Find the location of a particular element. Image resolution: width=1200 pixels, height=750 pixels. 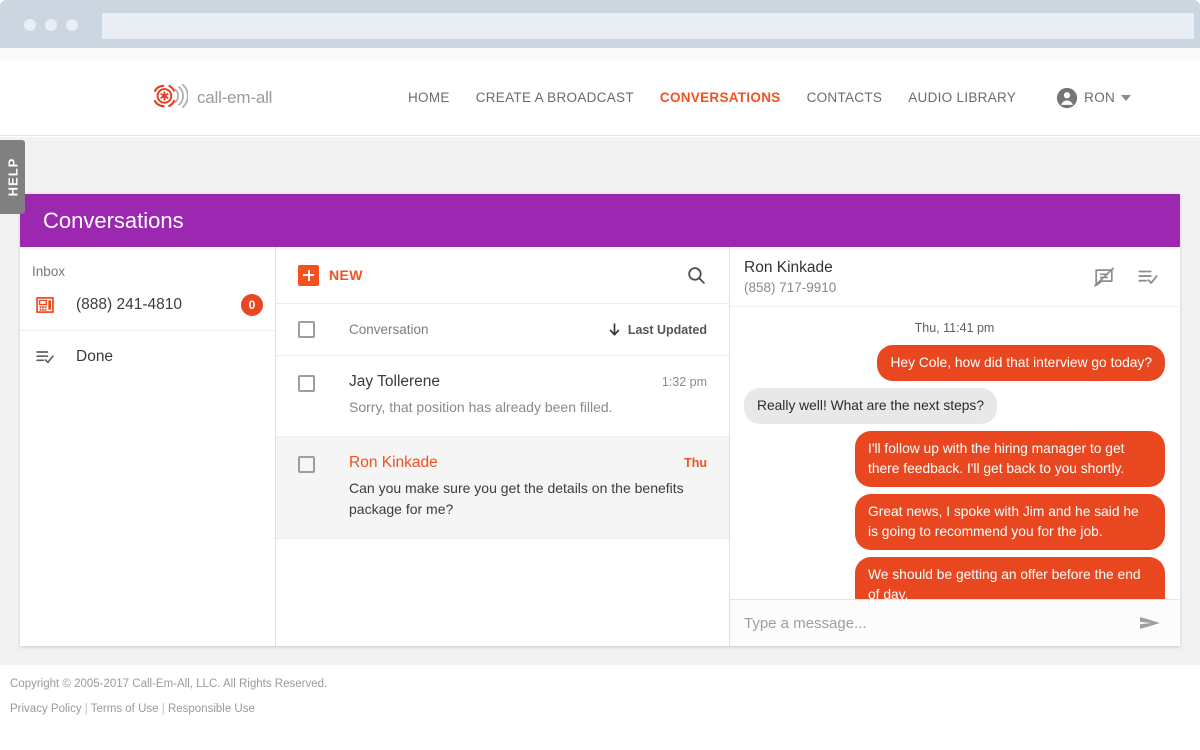

new-conversation-button: NEW is located at coordinates (330, 275).